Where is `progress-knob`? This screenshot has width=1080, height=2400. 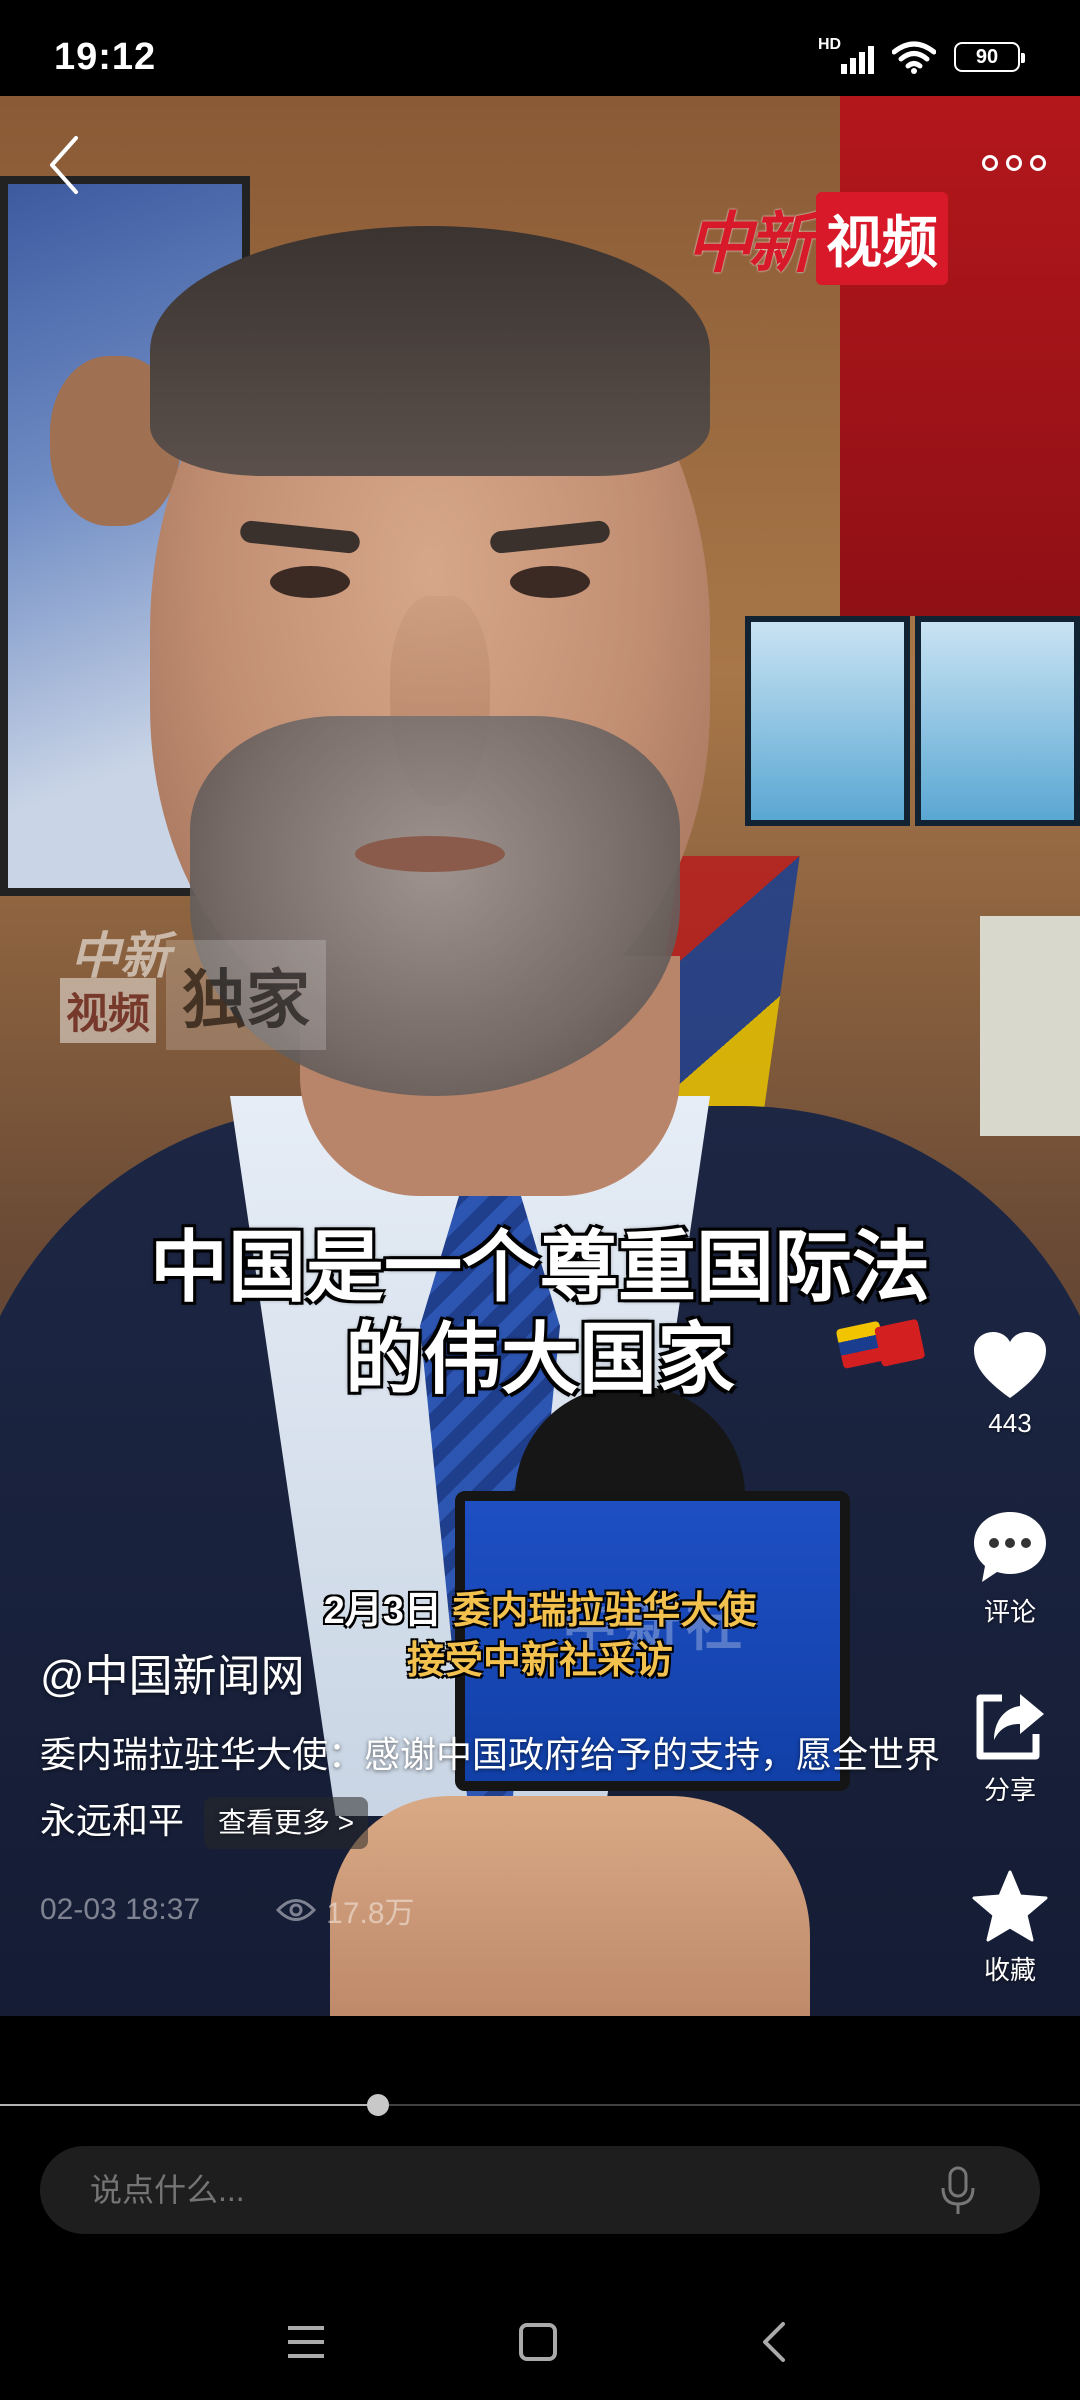
progress-knob is located at coordinates (378, 2105).